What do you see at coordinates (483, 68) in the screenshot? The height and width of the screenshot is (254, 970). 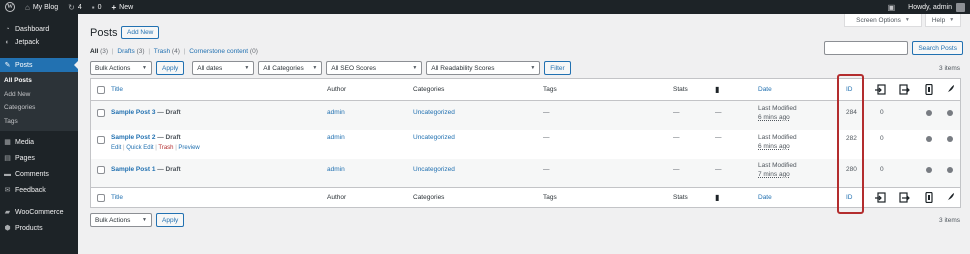 I see `readability-filter-select: All Readability Scores ▼` at bounding box center [483, 68].